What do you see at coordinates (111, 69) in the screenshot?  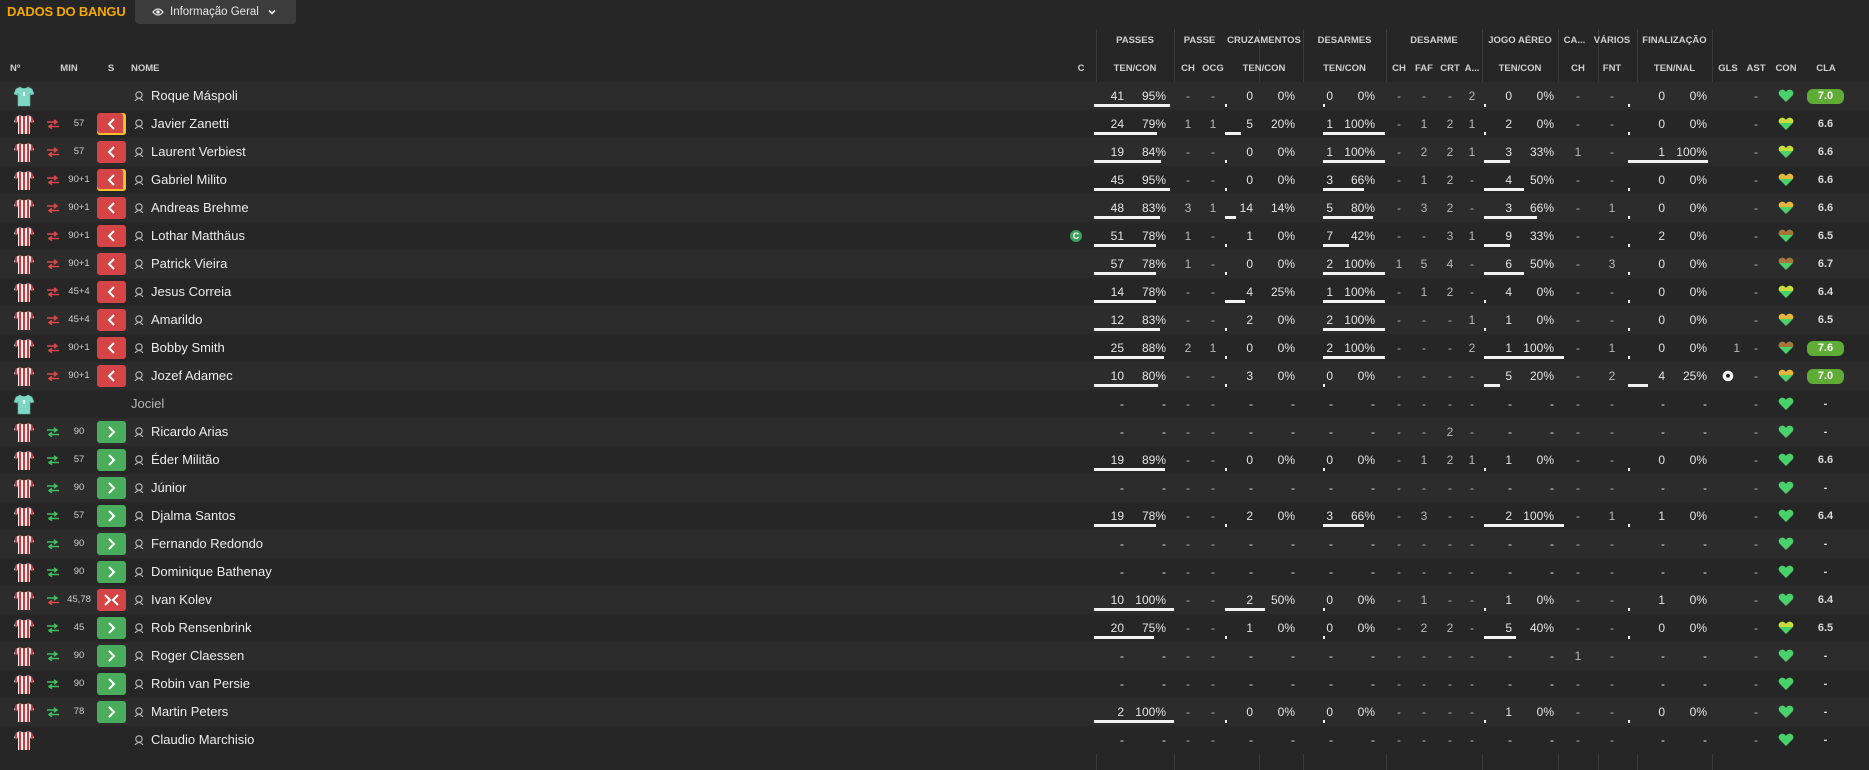 I see `col-header-s: S` at bounding box center [111, 69].